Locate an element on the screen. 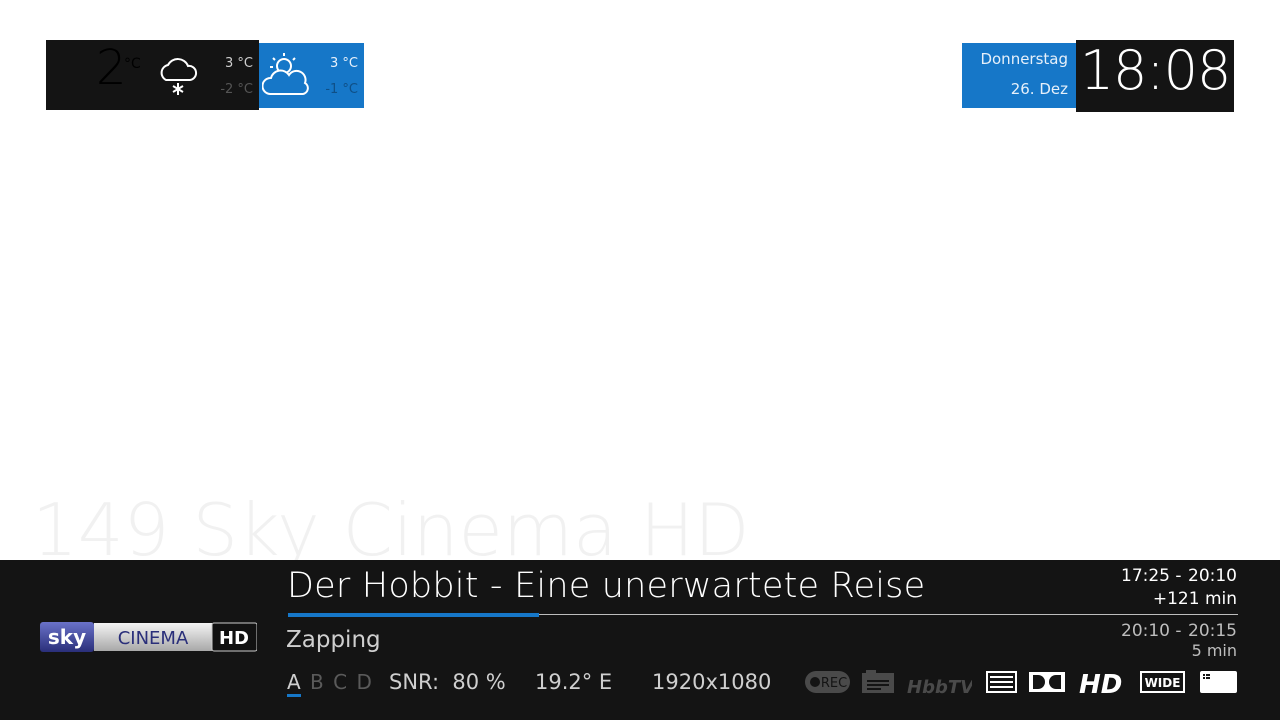 Image resolution: width=1280 pixels, height=720 pixels. hbbtv-icon: HbbTV is located at coordinates (939, 683).